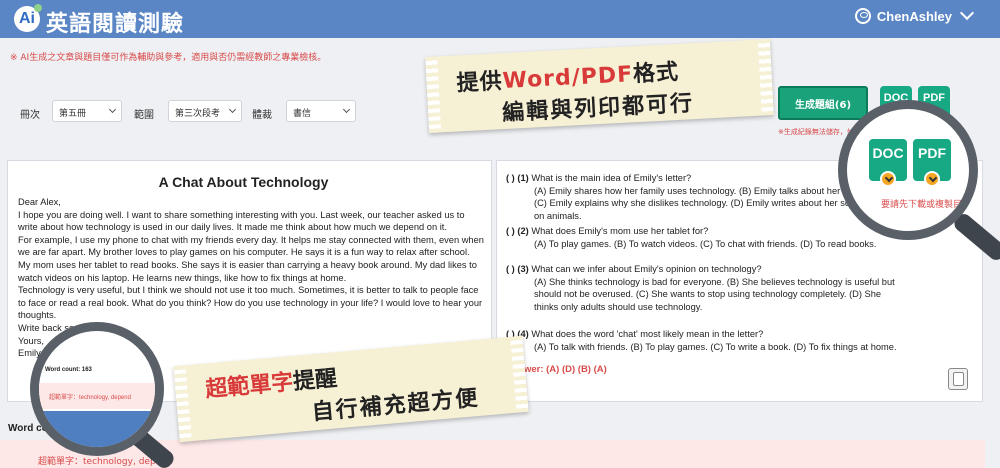 Image resolution: width=1000 pixels, height=468 pixels. I want to click on question-number: ( ) (3), so click(517, 269).